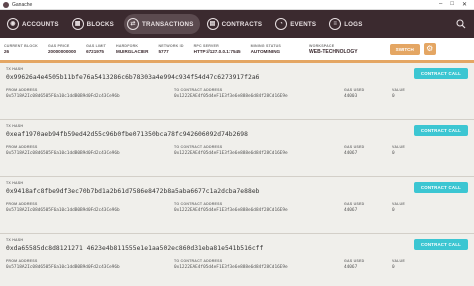 This screenshot has height=286, width=474. What do you see at coordinates (281, 24) in the screenshot?
I see `events-icon: ◔` at bounding box center [281, 24].